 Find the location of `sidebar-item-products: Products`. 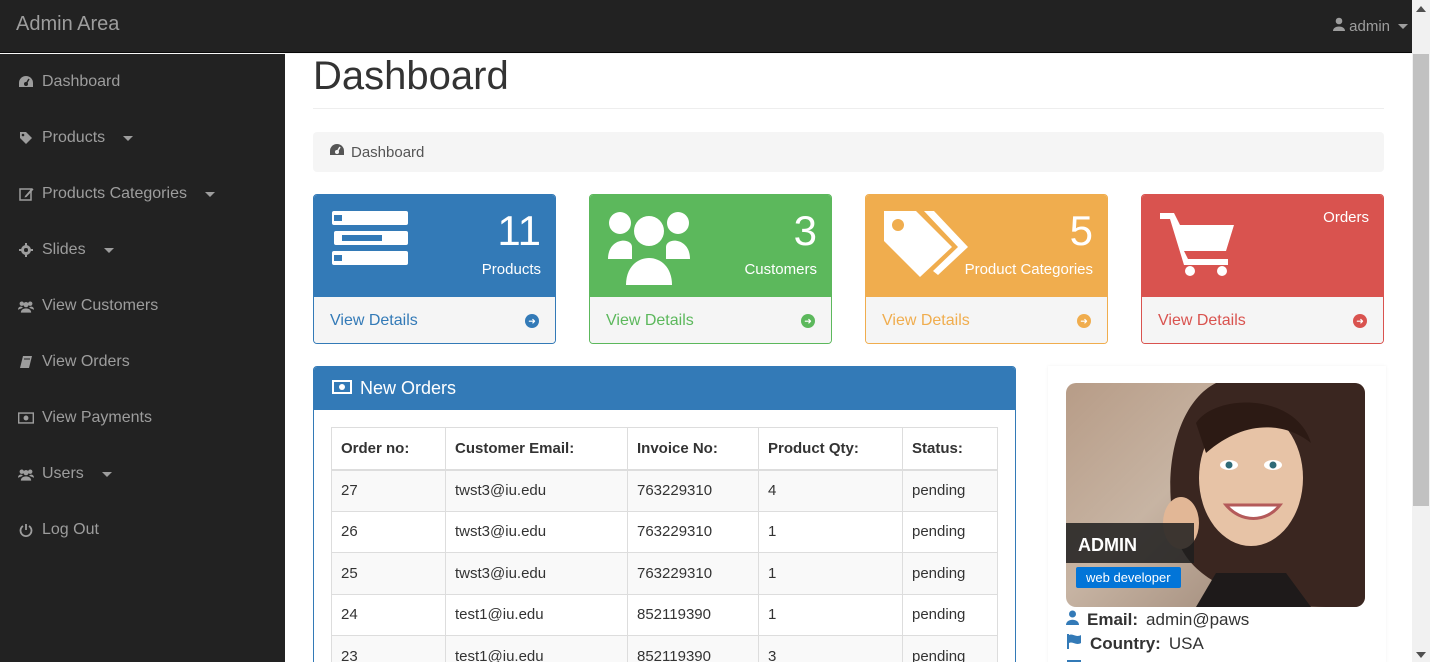

sidebar-item-products: Products is located at coordinates (142, 138).